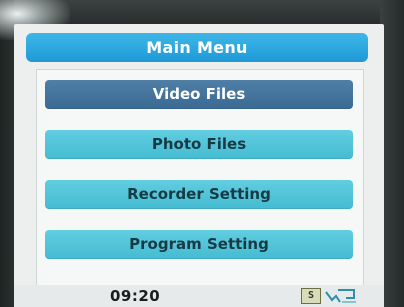 This screenshot has width=404, height=307. Describe the element at coordinates (340, 296) in the screenshot. I see `recorder-icon` at that location.